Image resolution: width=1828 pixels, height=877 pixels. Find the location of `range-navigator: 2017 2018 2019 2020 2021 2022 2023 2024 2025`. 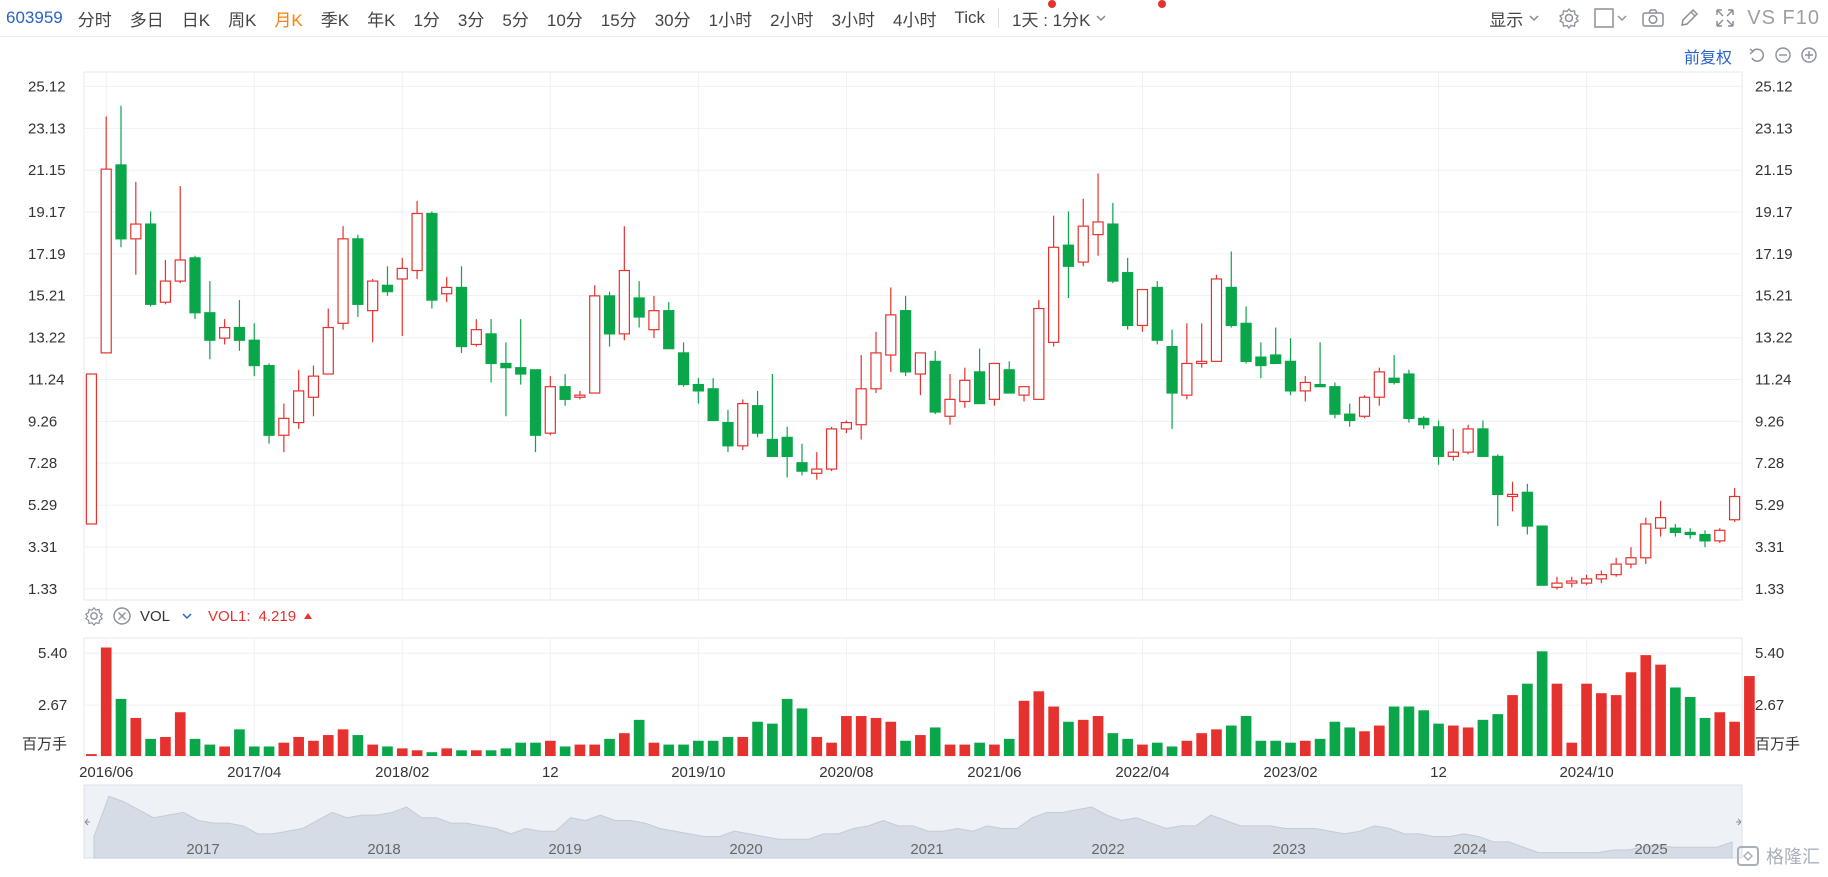

range-navigator: 2017 2018 2019 2020 2021 2022 2023 2024 2025 is located at coordinates (913, 821).